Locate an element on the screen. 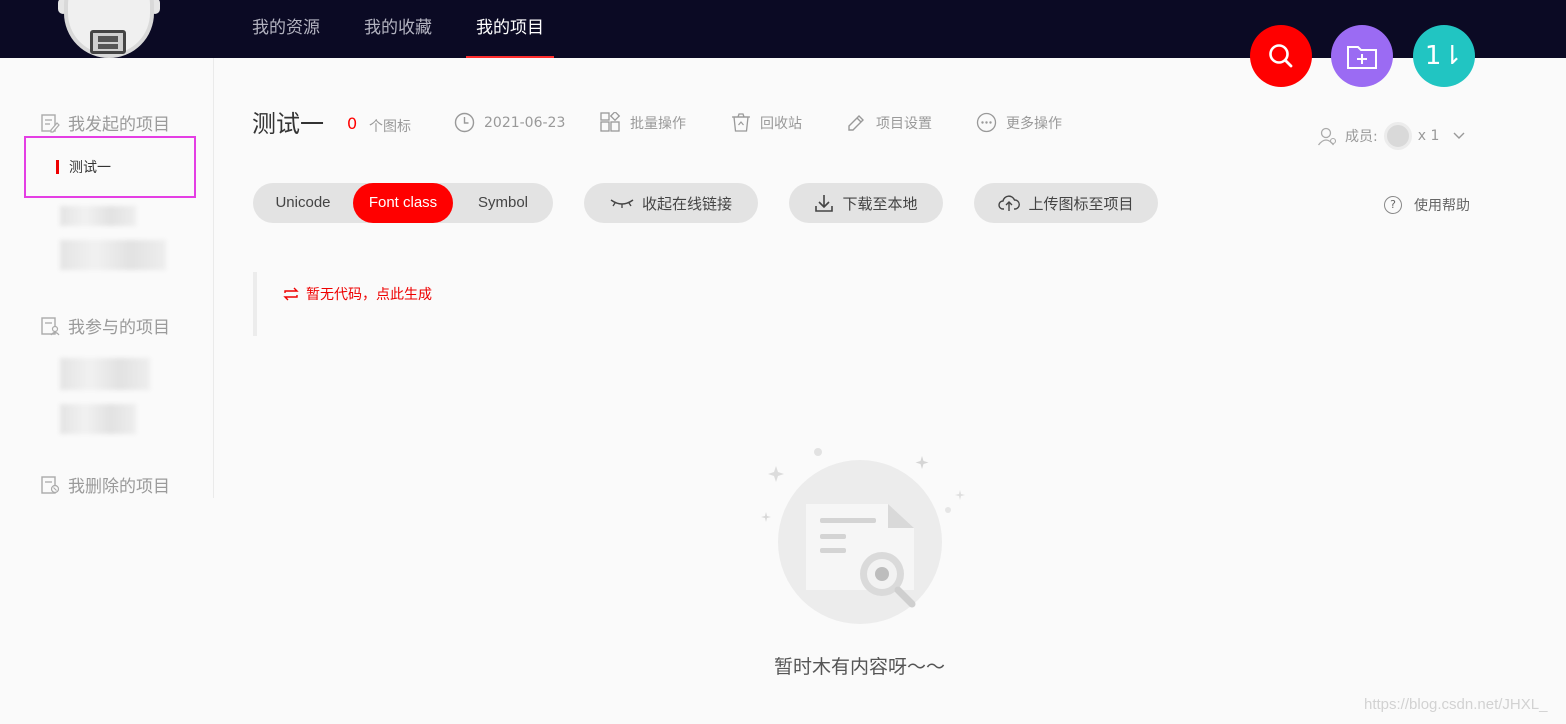  joined-projects-heading: 我参与的项目 is located at coordinates (105, 325).